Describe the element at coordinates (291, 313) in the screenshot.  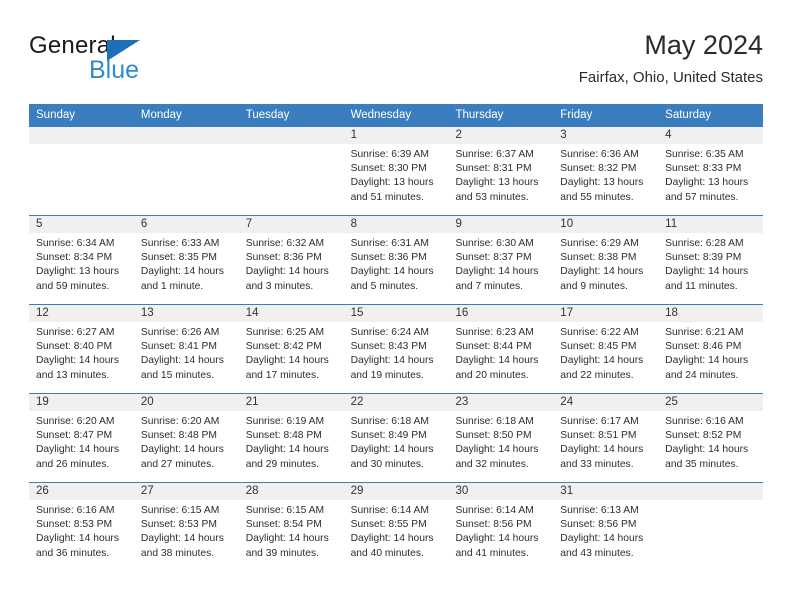
I see `day-number: 14` at that location.